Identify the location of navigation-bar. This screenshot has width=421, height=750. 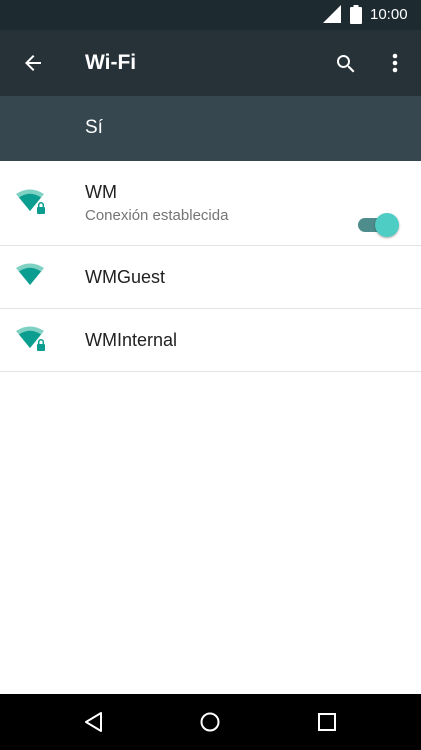
(210, 722).